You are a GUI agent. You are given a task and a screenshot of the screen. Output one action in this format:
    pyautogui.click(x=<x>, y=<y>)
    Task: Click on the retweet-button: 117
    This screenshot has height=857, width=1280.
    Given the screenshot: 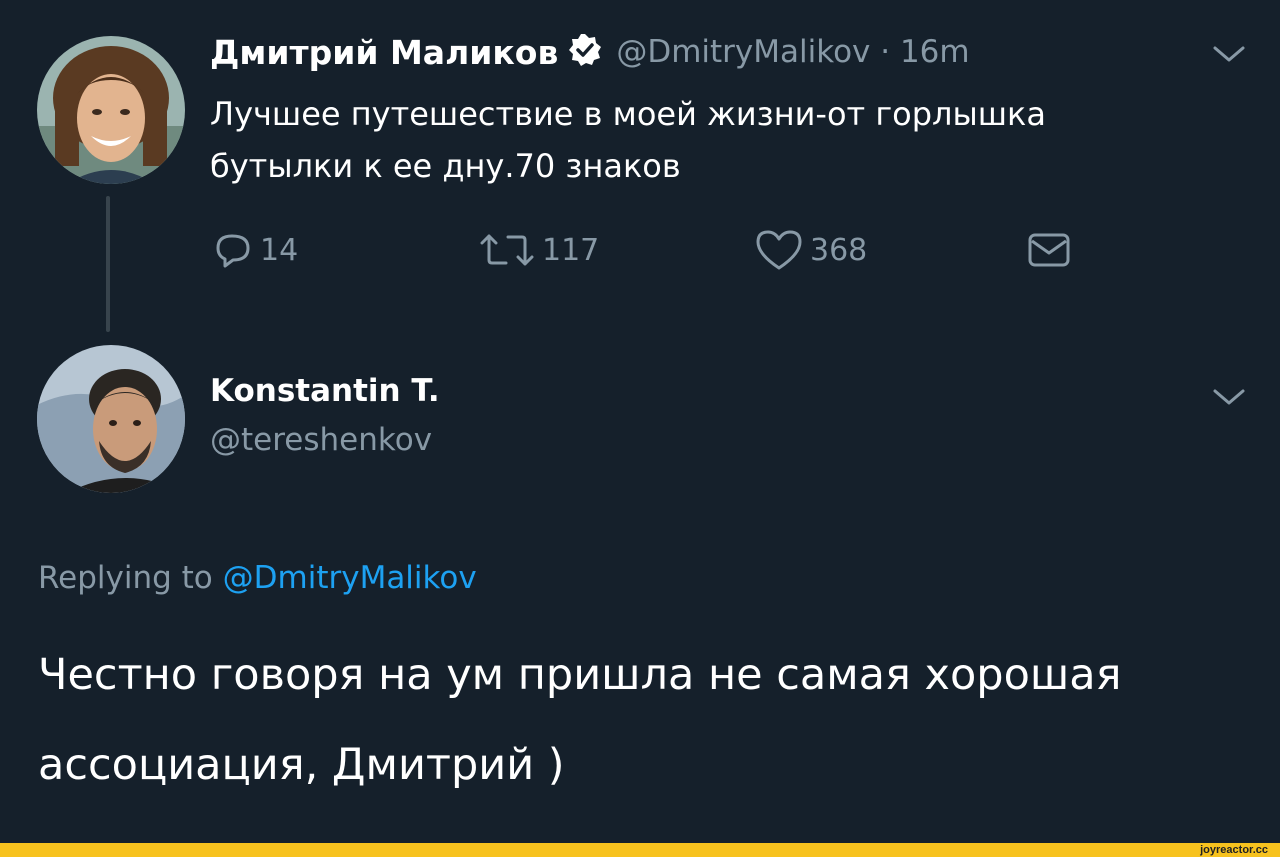 What is the action you would take?
    pyautogui.click(x=538, y=250)
    